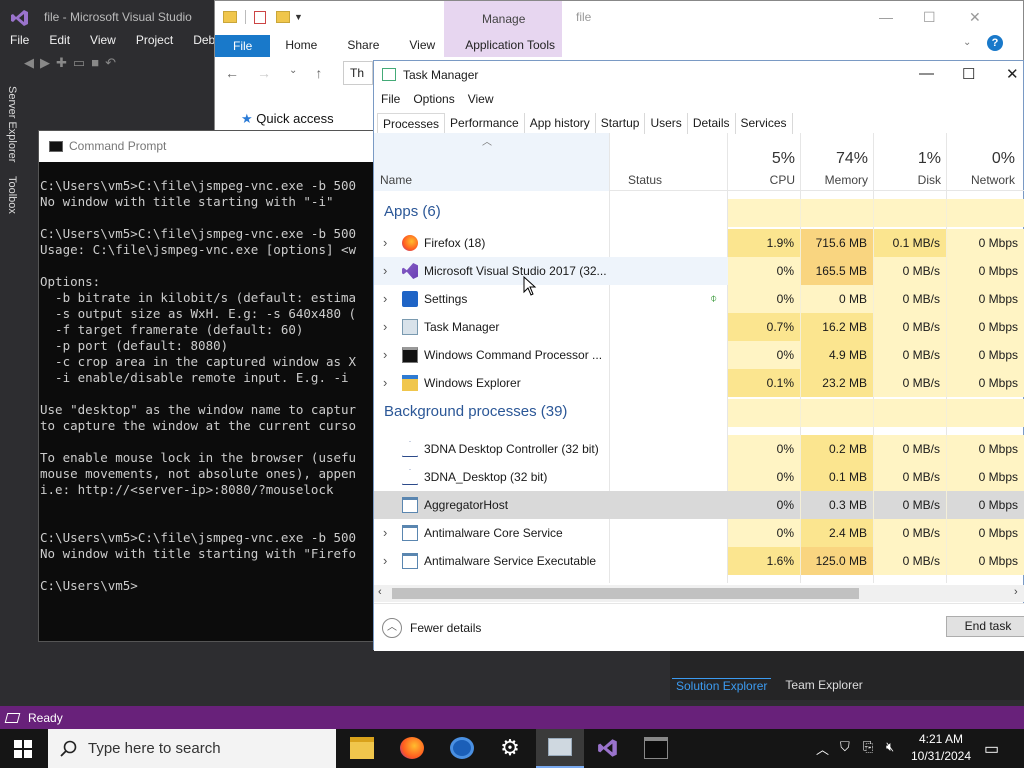  I want to click on fewer-details-link: ︿ Fewer details, so click(431, 628).